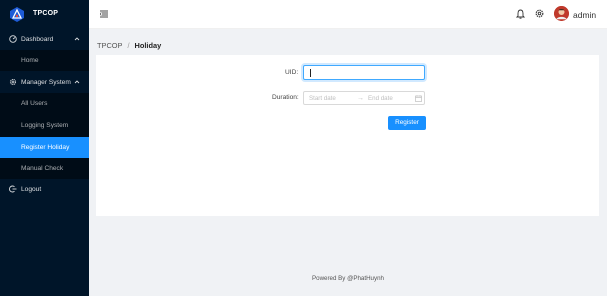  What do you see at coordinates (418, 98) in the screenshot?
I see `calendar-icon` at bounding box center [418, 98].